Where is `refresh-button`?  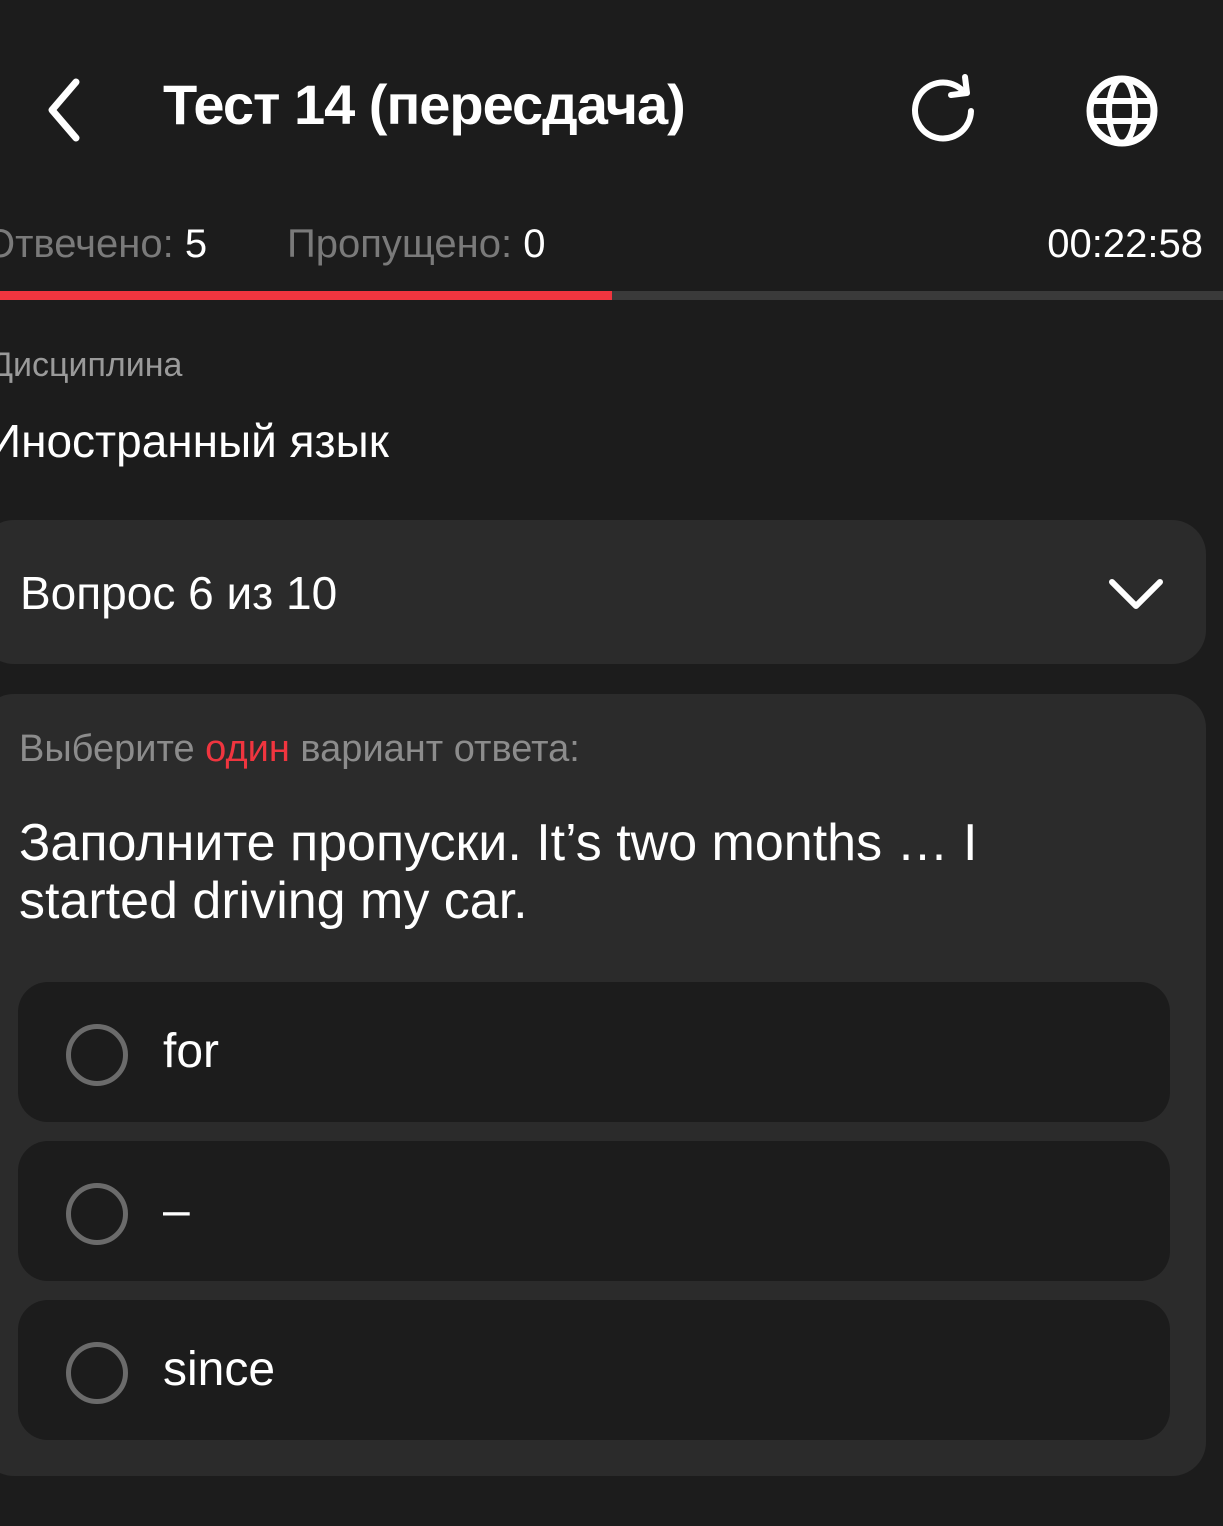
refresh-button is located at coordinates (945, 111).